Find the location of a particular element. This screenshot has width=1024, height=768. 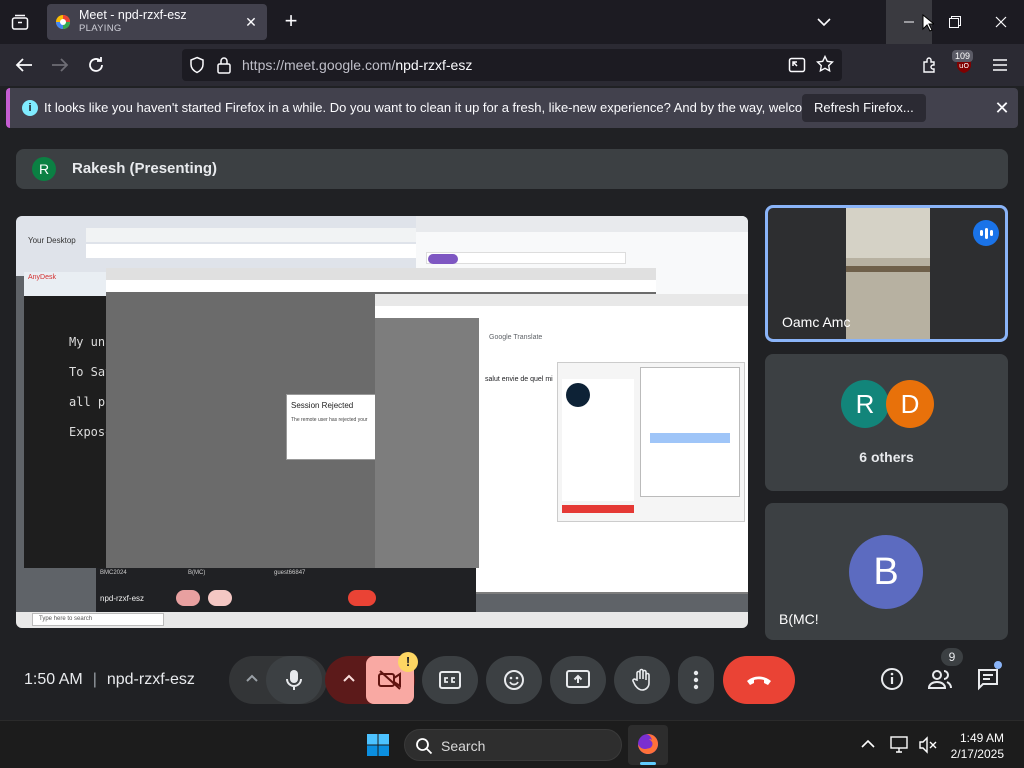

extensions-puzzle-icon is located at coordinates (930, 65).